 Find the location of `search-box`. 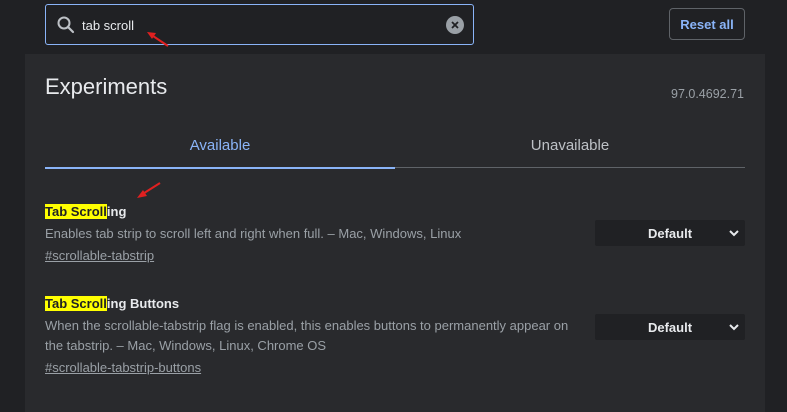

search-box is located at coordinates (259, 24).